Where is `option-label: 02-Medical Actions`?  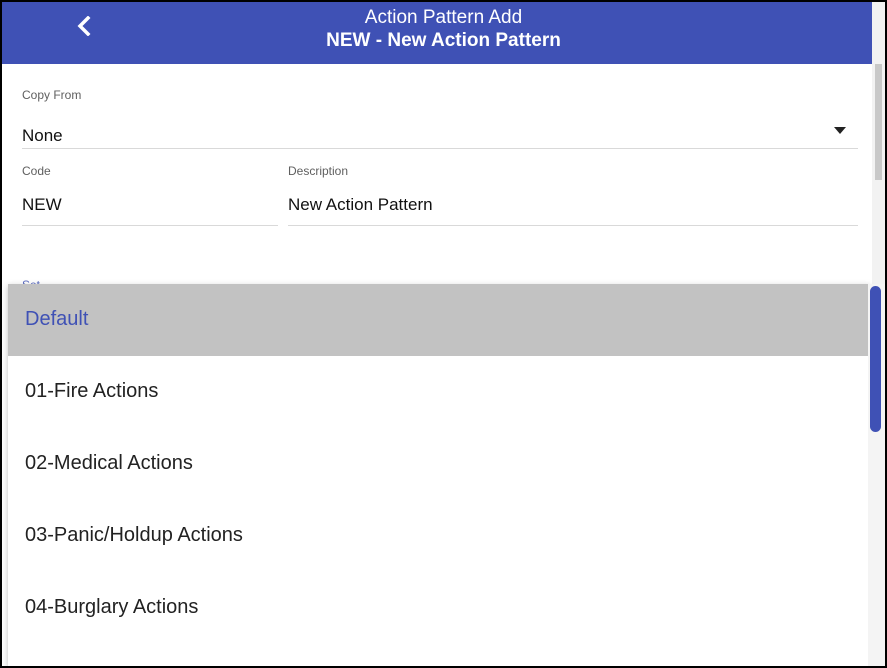 option-label: 02-Medical Actions is located at coordinates (109, 462).